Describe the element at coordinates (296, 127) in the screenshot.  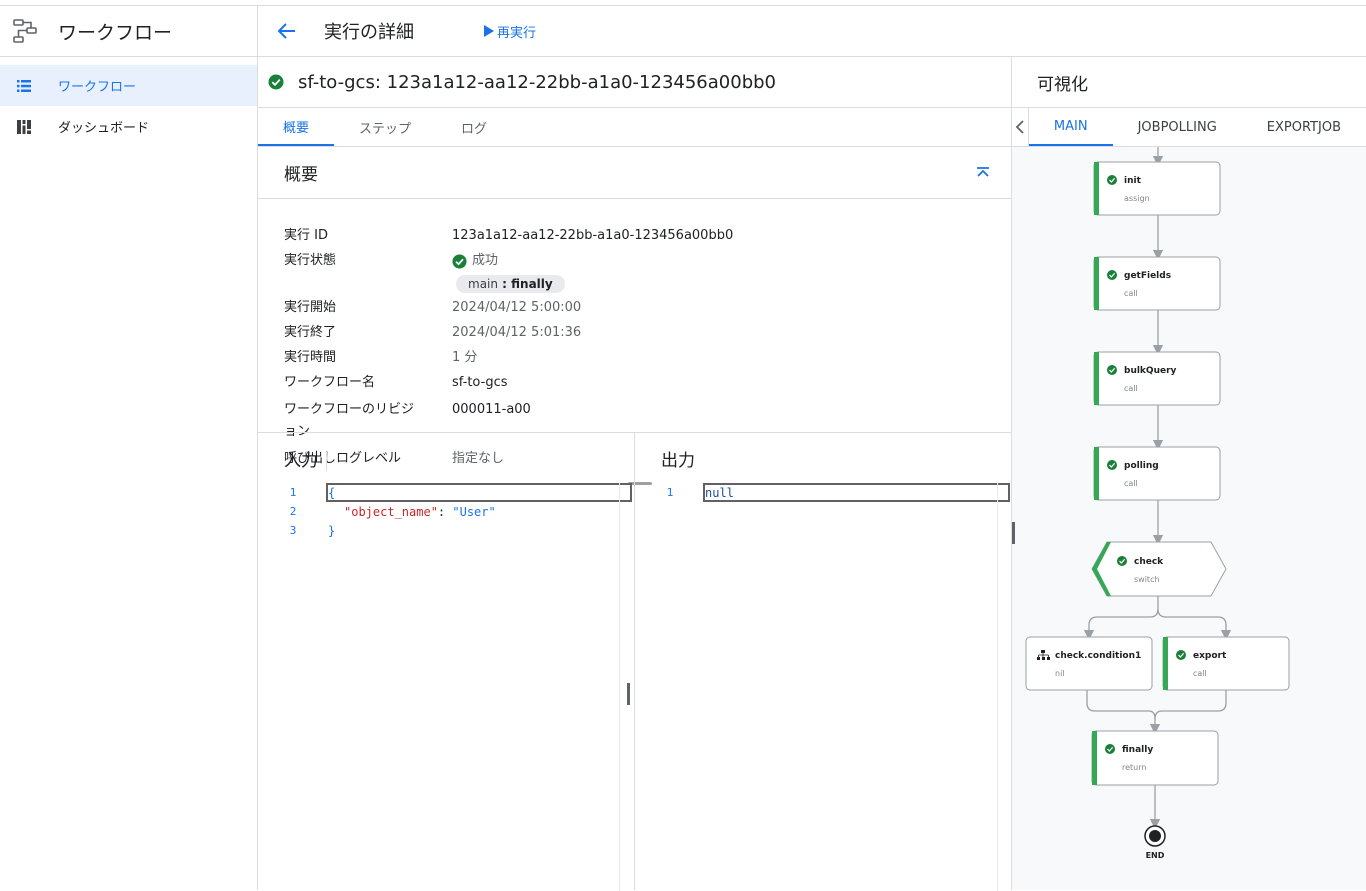
I see `tab-summary: 概要` at that location.